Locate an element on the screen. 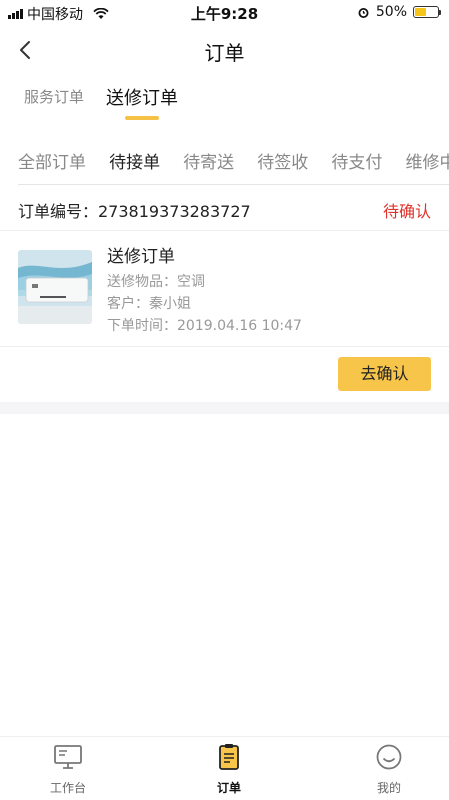 The image size is (449, 800). alarm-icon is located at coordinates (363, 12).